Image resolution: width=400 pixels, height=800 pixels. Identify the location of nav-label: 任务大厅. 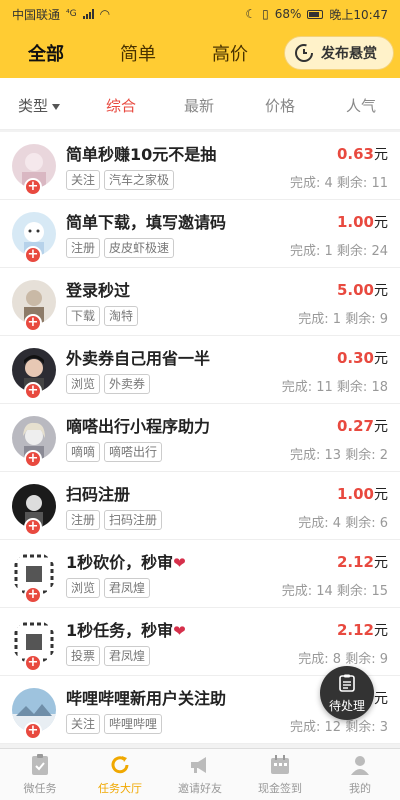
(120, 788).